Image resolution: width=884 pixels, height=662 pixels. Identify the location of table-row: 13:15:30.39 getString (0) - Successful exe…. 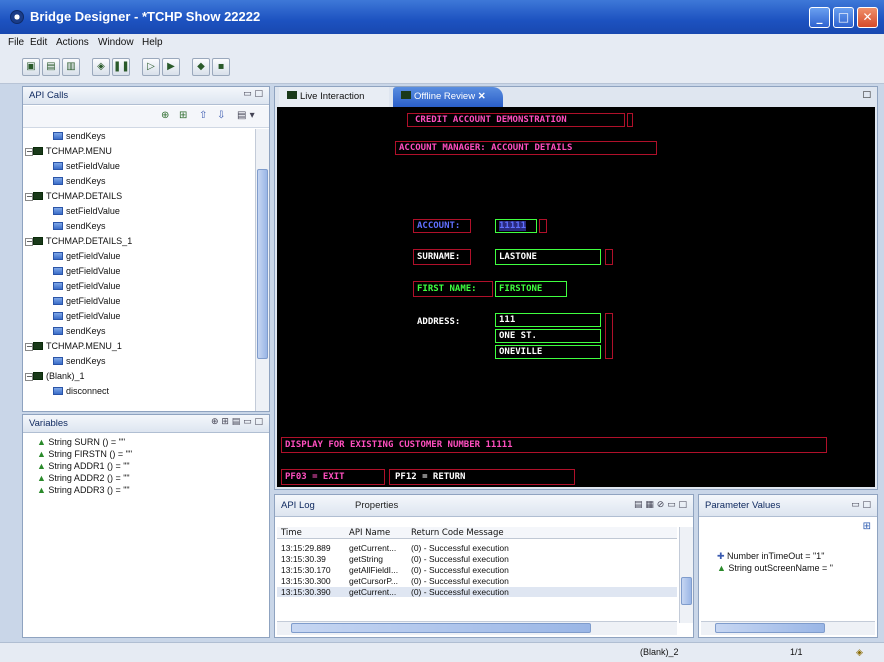
(477, 559).